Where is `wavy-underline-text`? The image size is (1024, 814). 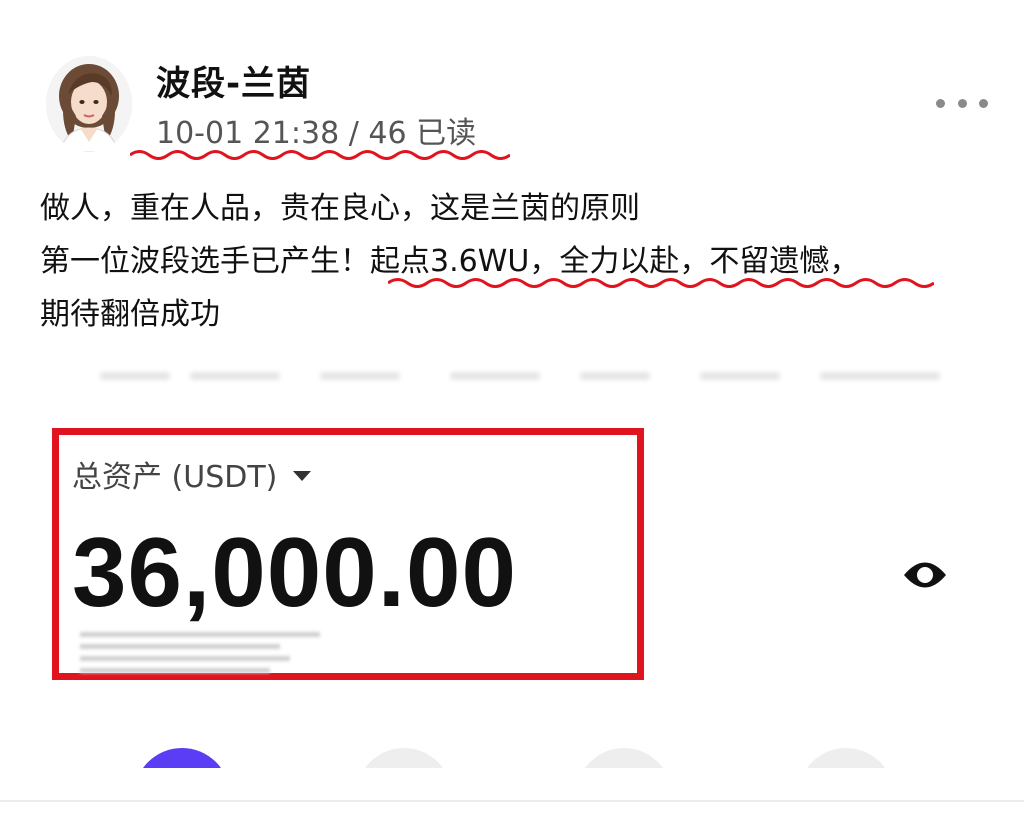
wavy-underline-text is located at coordinates (661, 283).